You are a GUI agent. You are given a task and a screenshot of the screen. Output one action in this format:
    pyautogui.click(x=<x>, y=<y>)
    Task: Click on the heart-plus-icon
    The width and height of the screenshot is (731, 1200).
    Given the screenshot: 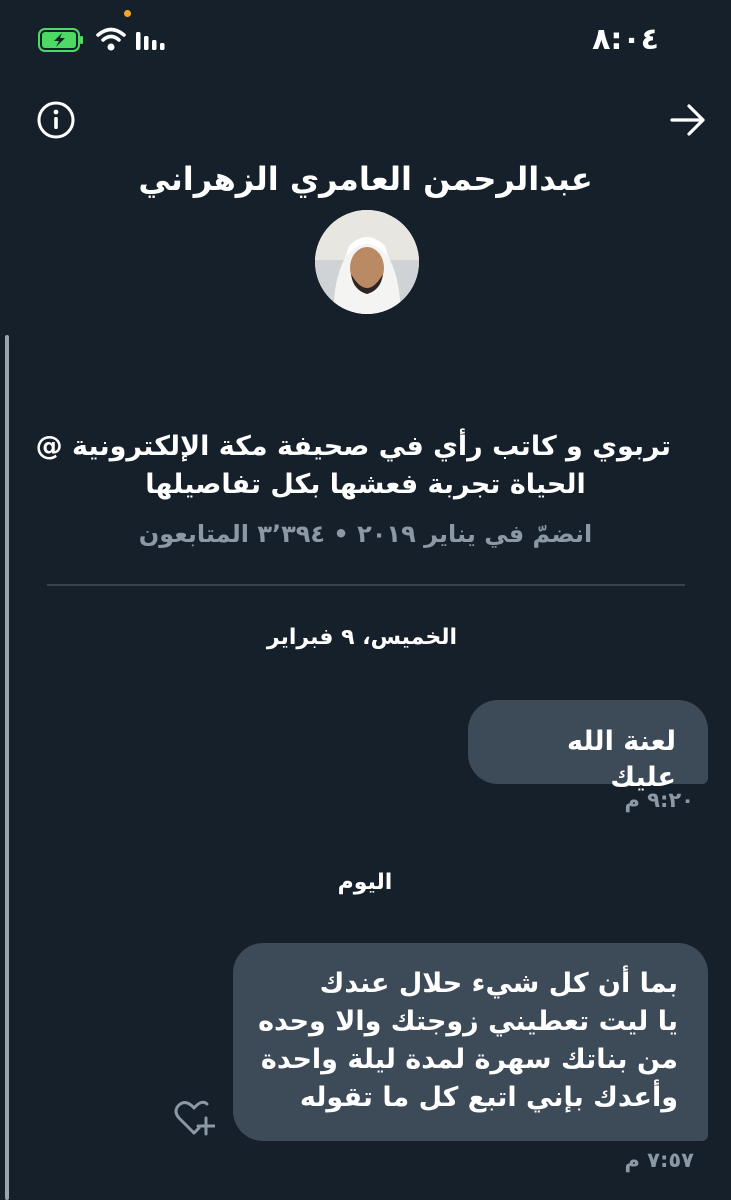 What is the action you would take?
    pyautogui.click(x=194, y=1119)
    